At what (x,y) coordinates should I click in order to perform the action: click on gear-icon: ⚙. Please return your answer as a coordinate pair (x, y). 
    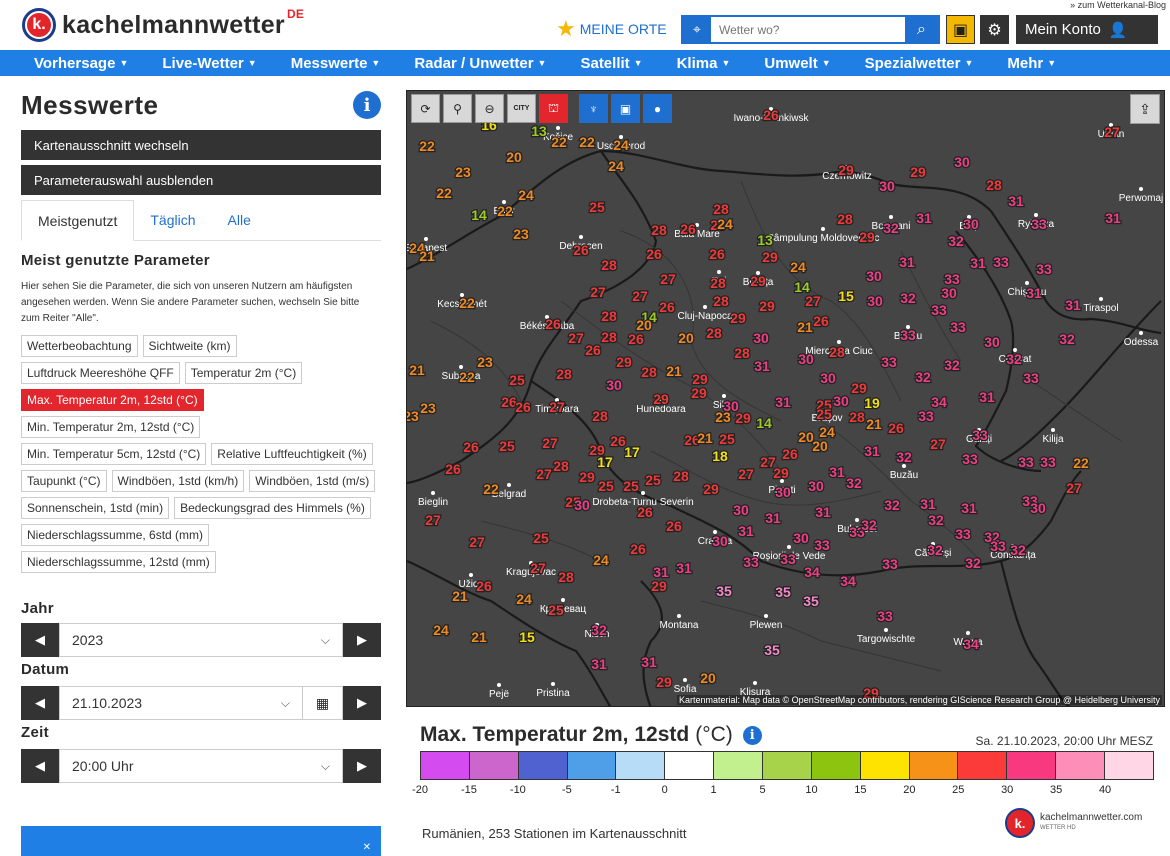
    Looking at the image, I should click on (994, 29).